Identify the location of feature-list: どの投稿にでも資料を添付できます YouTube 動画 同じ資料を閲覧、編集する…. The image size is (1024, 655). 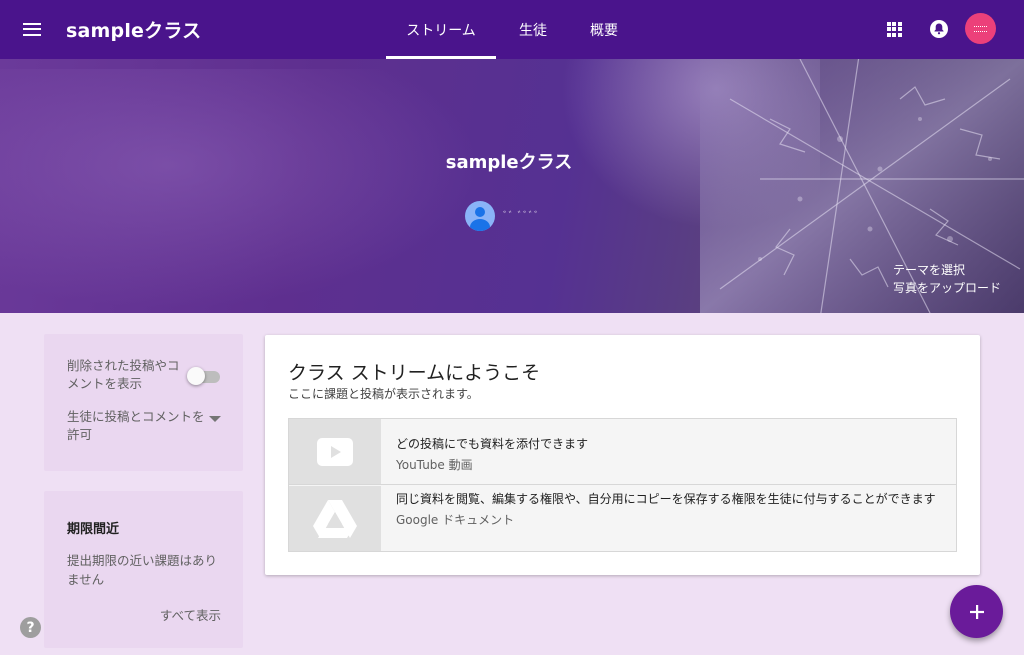
(622, 485).